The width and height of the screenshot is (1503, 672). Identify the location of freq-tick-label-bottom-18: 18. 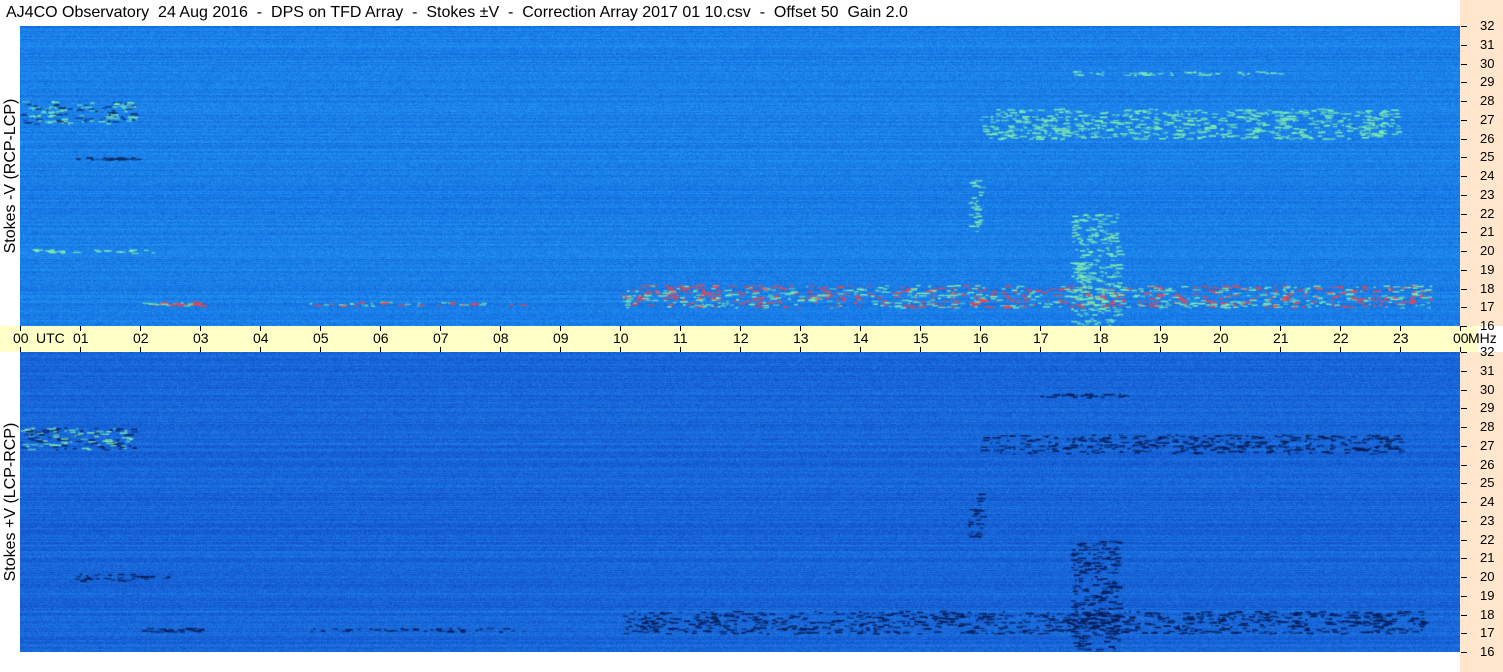
(1487, 614).